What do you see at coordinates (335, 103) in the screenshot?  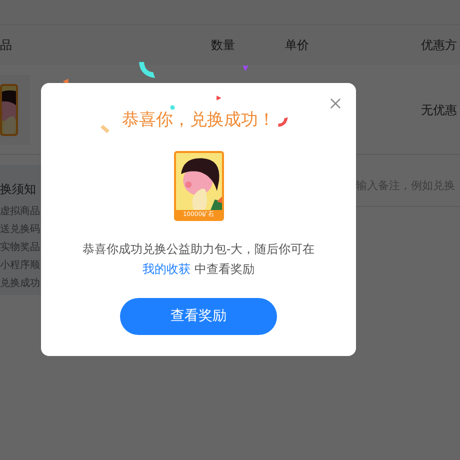 I see `close-icon` at bounding box center [335, 103].